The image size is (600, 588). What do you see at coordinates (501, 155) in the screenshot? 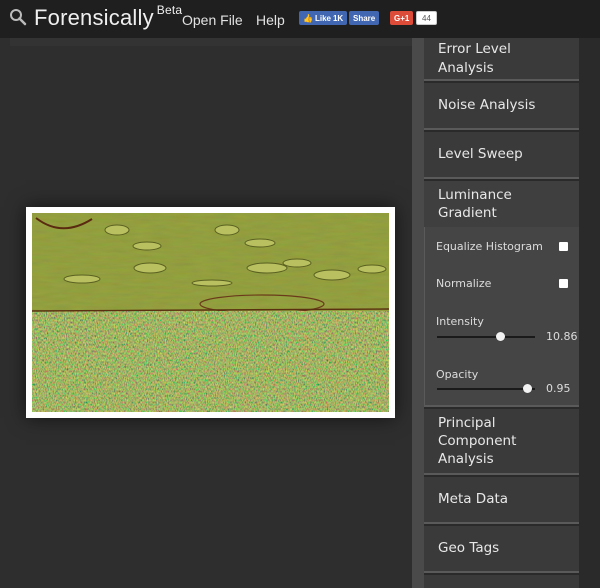
I see `tool-level-sweep: Level Sweep` at bounding box center [501, 155].